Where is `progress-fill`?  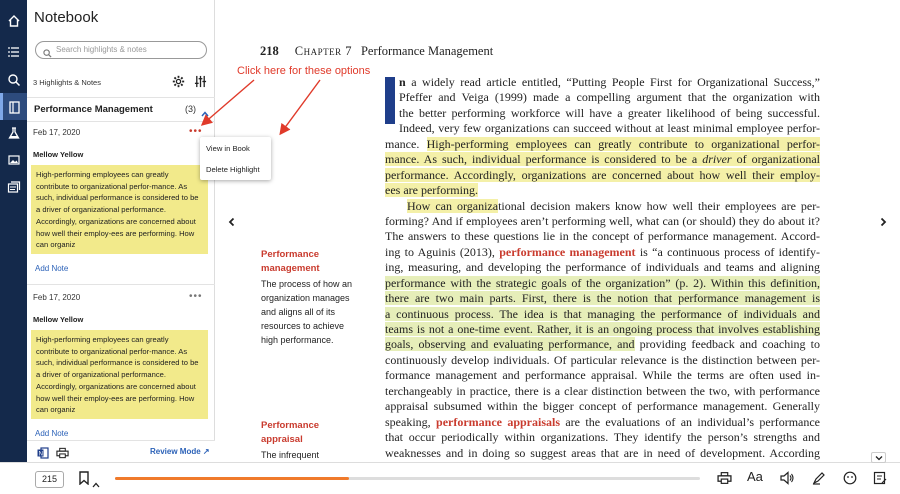 progress-fill is located at coordinates (232, 478).